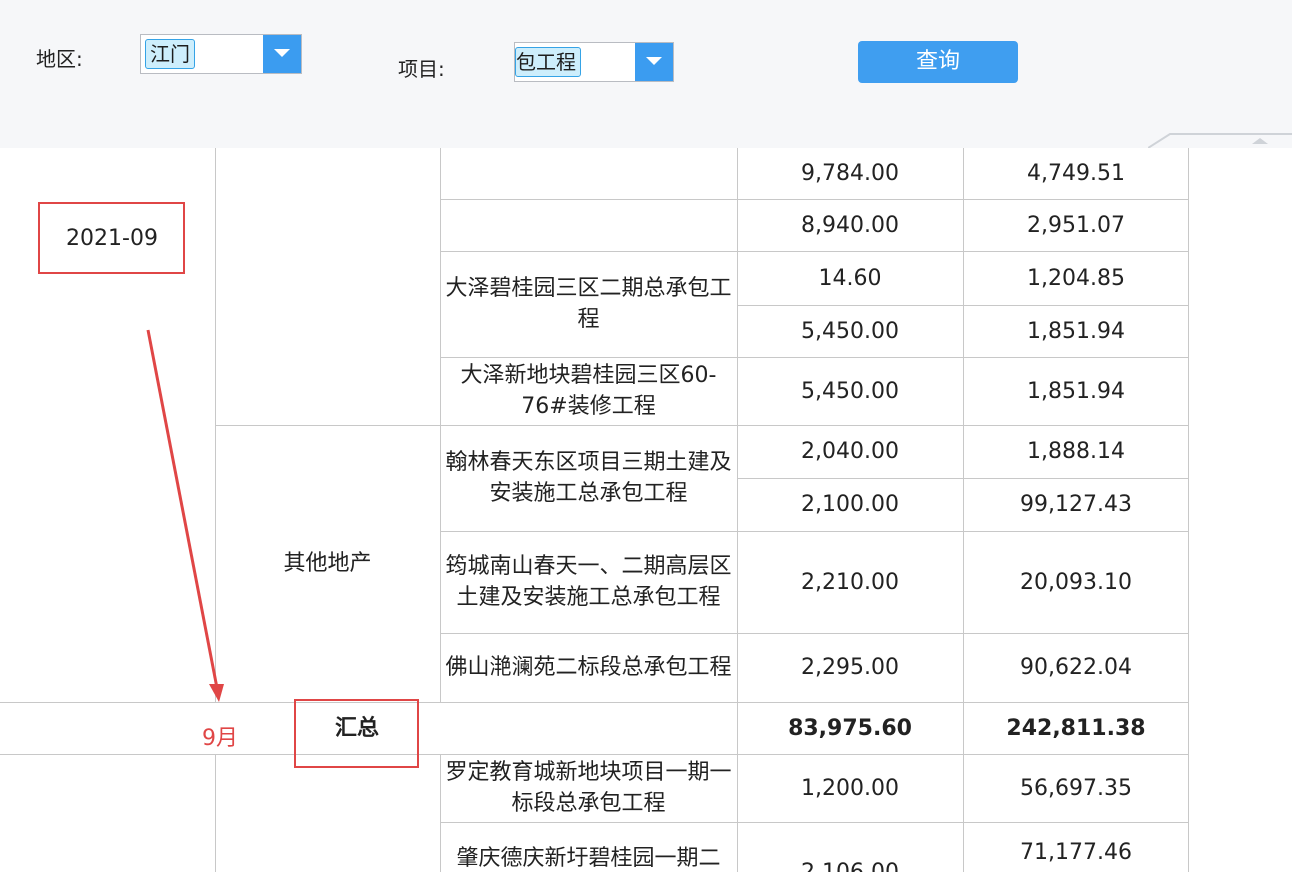  Describe the element at coordinates (850, 225) in the screenshot. I see `value1-cell: 8,940.00` at that location.